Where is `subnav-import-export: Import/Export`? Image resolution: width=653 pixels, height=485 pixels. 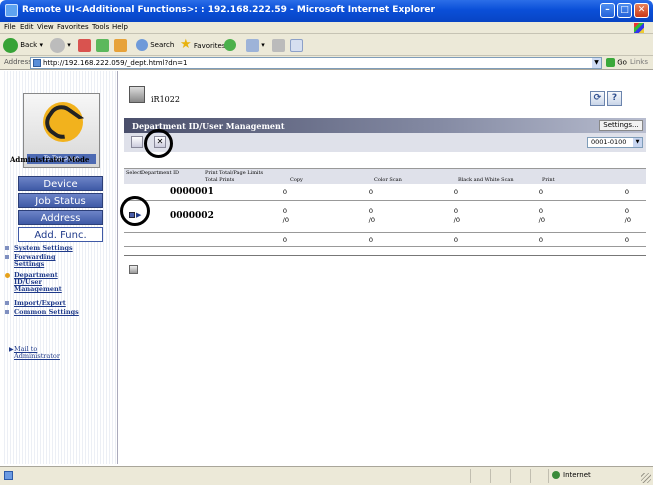
subnav-import-export: Import/Export is located at coordinates (59, 303).